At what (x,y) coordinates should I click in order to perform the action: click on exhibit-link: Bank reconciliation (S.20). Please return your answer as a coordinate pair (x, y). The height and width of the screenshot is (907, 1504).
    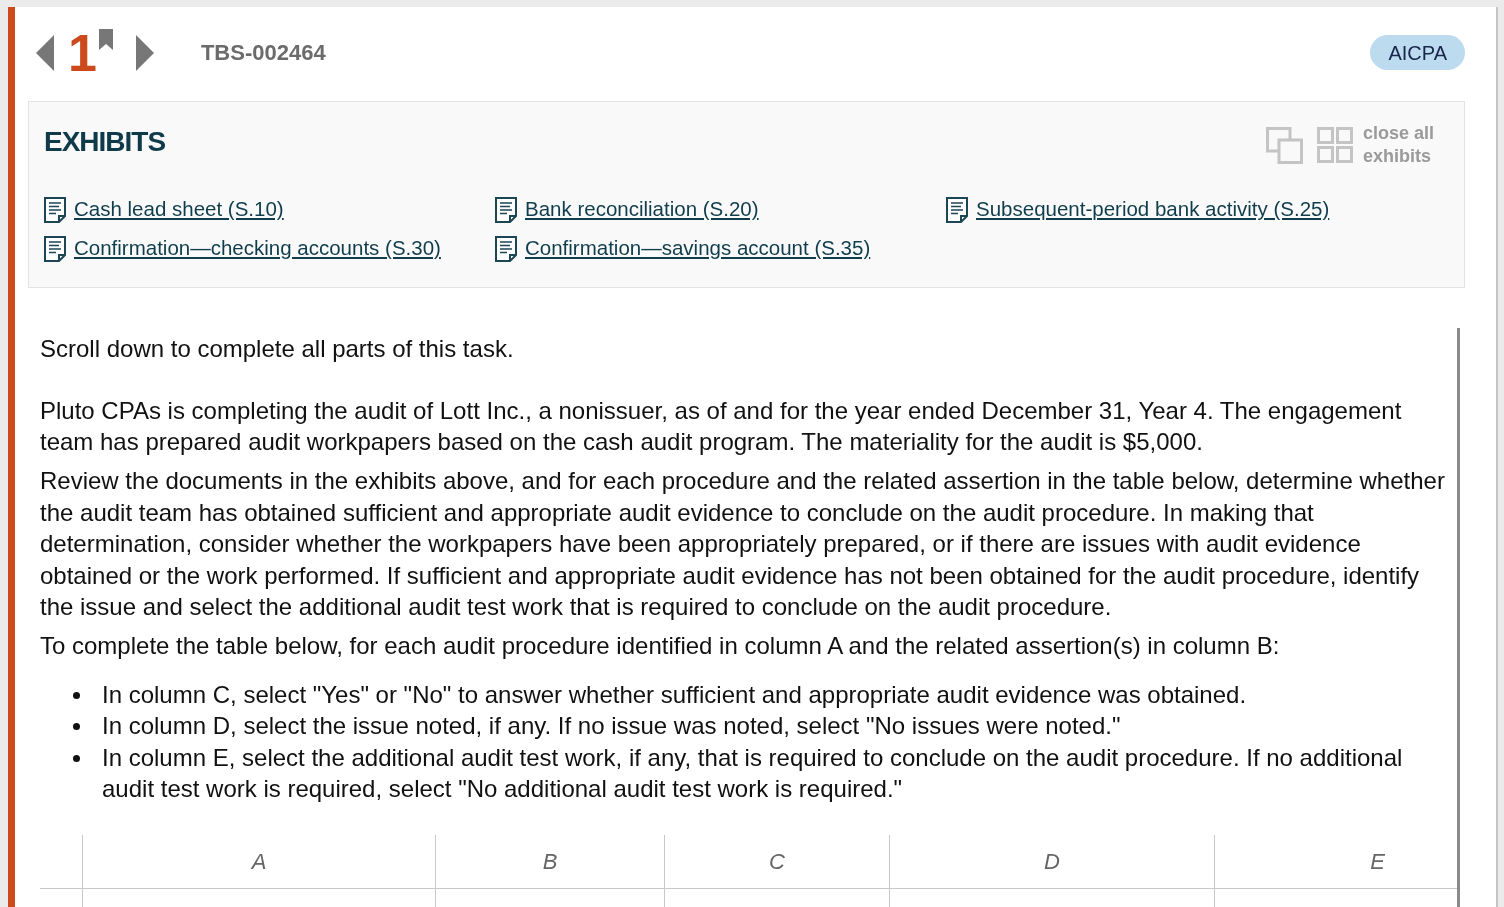
    Looking at the image, I should click on (627, 209).